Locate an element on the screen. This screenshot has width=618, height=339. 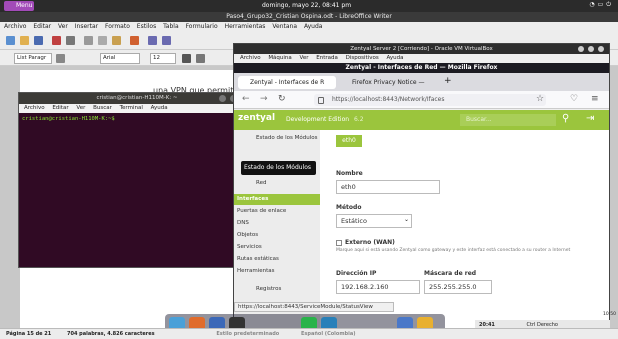
writer-menu-item: Ver is located at coordinates (63, 26).